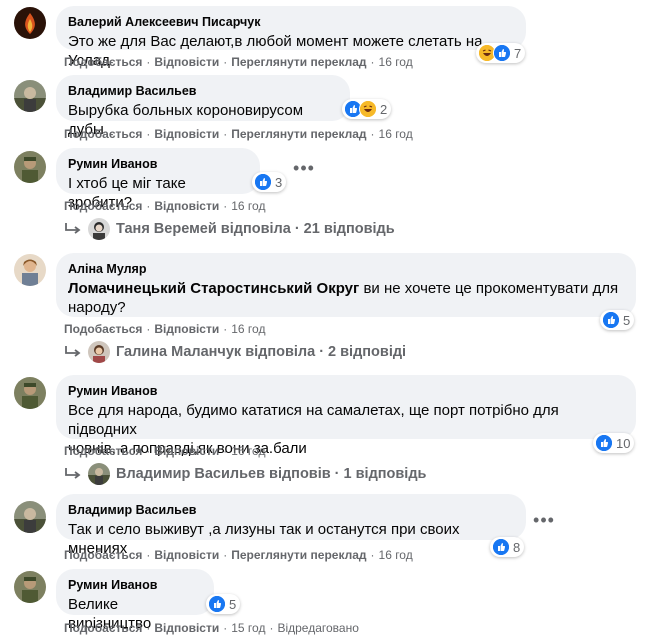 The height and width of the screenshot is (639, 661). I want to click on mention-link: Ломачинецький Старостинський Округ, so click(213, 288).